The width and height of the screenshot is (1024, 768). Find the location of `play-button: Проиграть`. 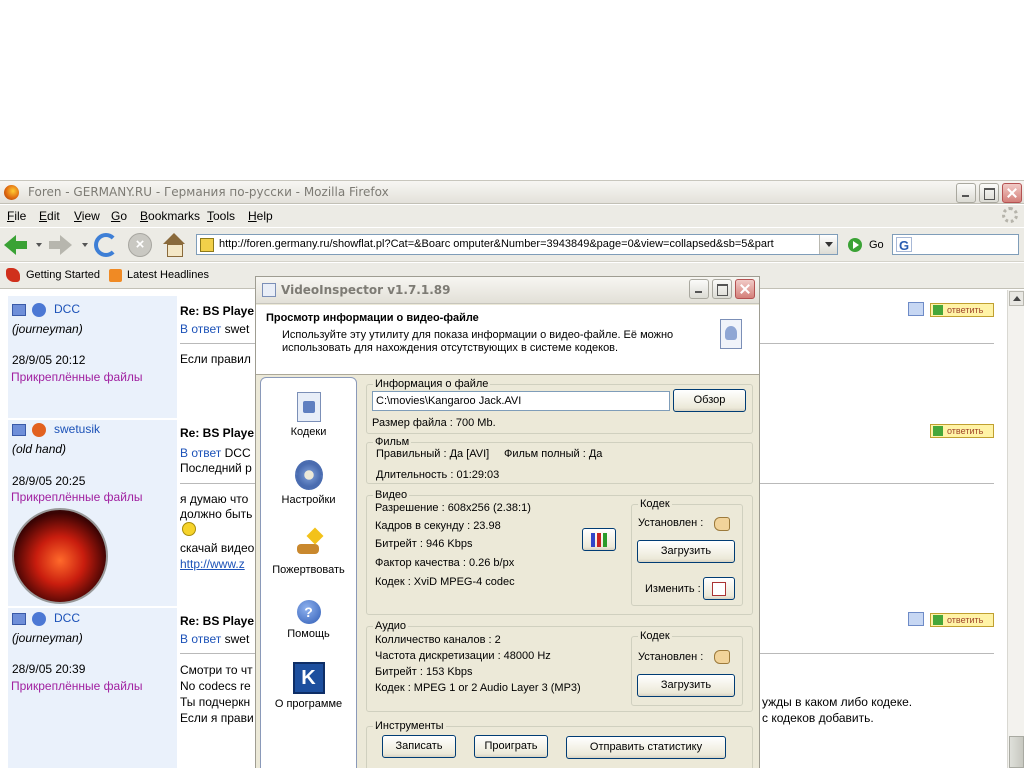

play-button: Проиграть is located at coordinates (511, 746).